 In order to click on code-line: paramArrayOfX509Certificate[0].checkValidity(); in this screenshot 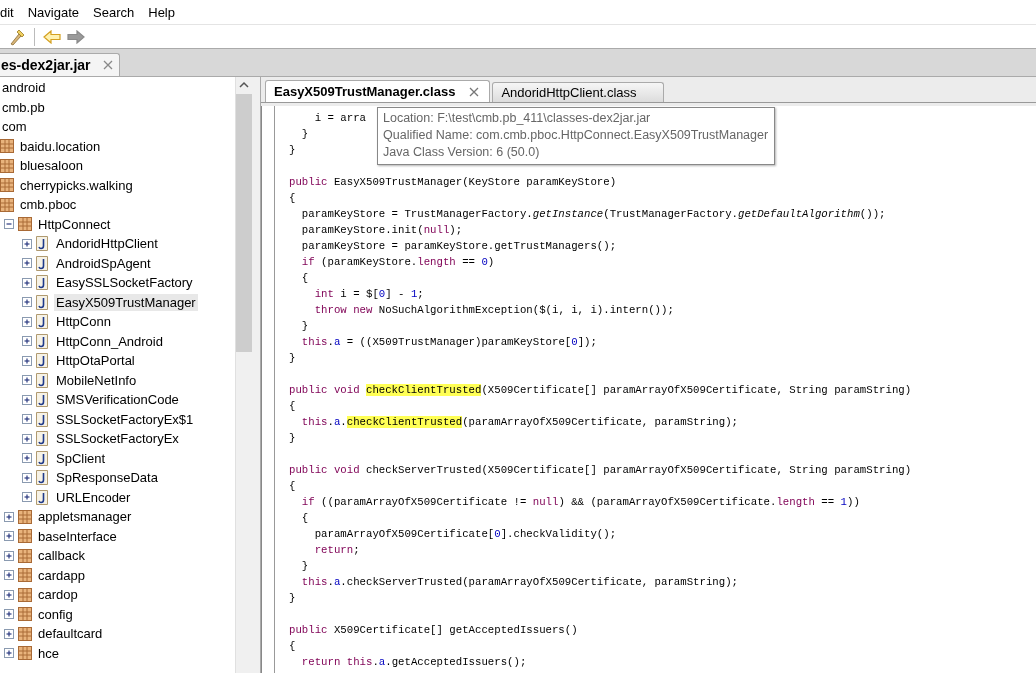, I will do `click(465, 534)`.